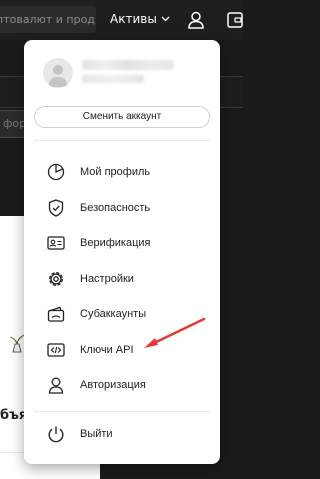  What do you see at coordinates (115, 243) in the screenshot?
I see `menu-item-label: Верификация` at bounding box center [115, 243].